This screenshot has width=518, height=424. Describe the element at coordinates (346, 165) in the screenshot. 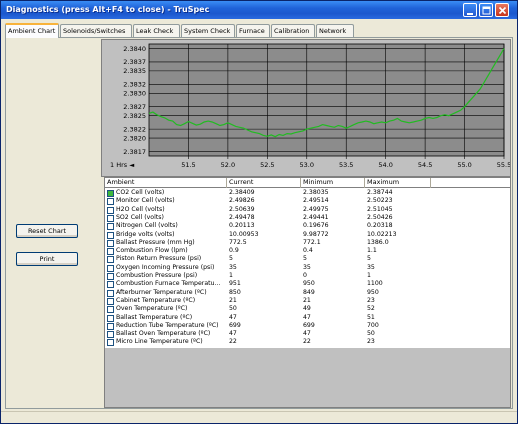

I see `x-tick-label: 53.5` at that location.